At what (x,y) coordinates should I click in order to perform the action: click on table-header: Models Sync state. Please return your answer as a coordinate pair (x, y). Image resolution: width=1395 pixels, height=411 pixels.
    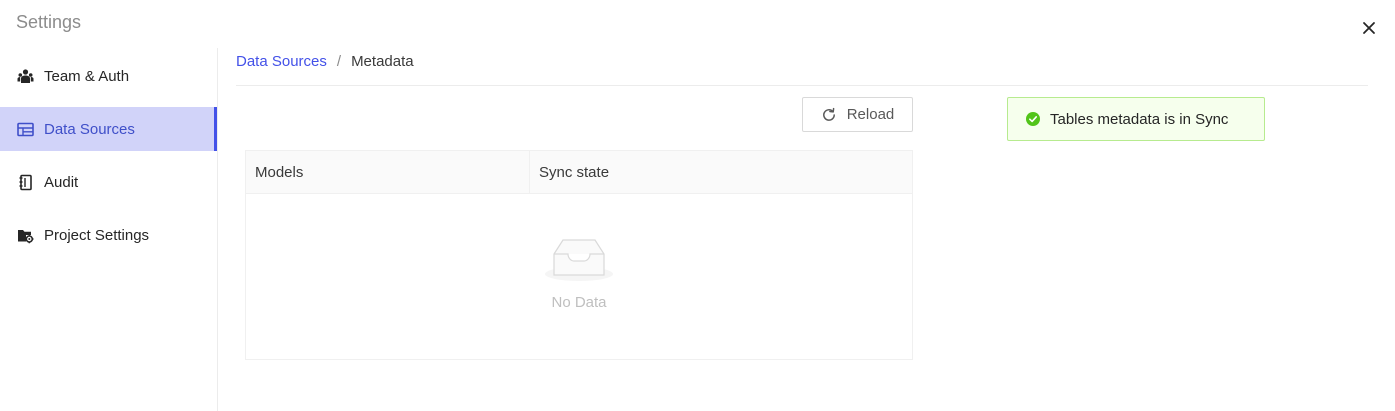
    Looking at the image, I should click on (579, 172).